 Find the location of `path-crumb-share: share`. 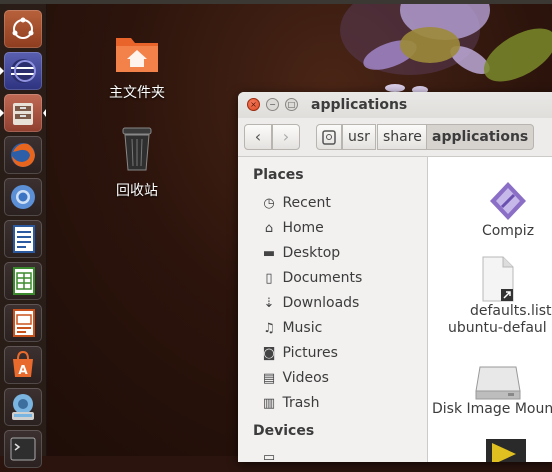

path-crumb-share: share is located at coordinates (402, 137).